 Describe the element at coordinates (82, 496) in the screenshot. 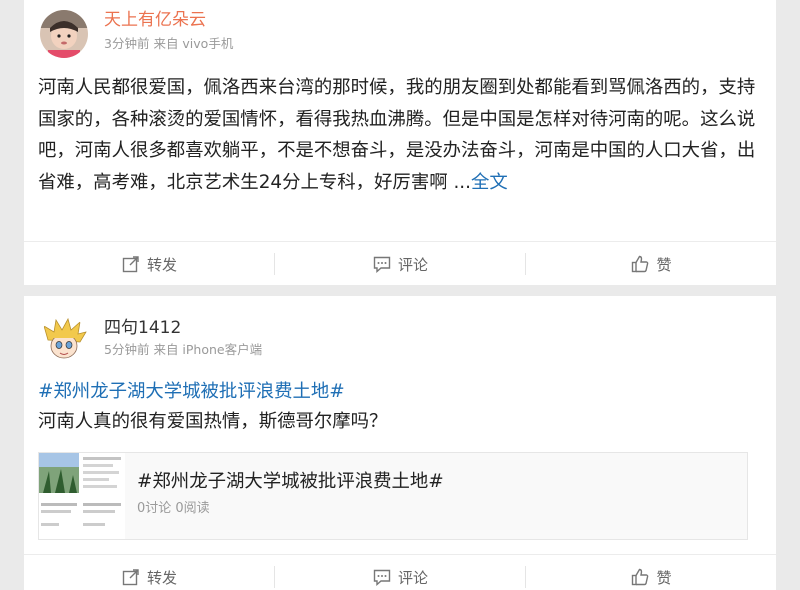

I see `shared-topic-thumbnail` at that location.